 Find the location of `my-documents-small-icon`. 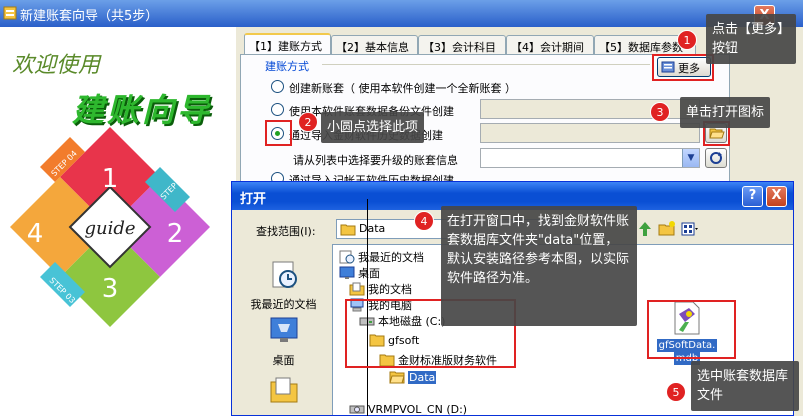

my-documents-small-icon is located at coordinates (357, 289).